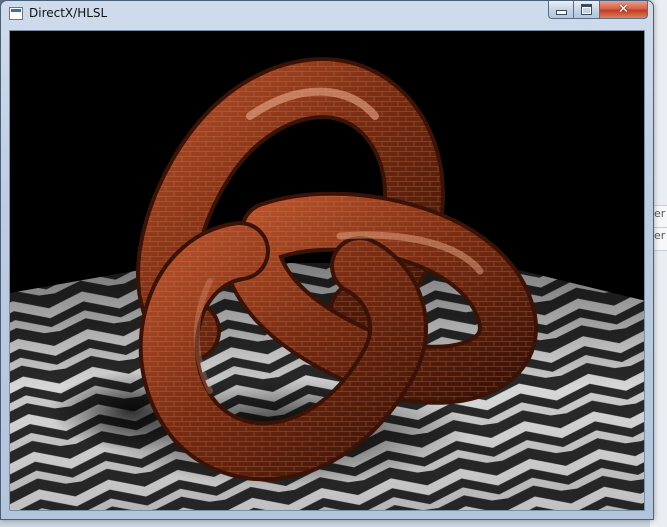 The height and width of the screenshot is (527, 667). I want to click on close-icon: ✕, so click(623, 9).